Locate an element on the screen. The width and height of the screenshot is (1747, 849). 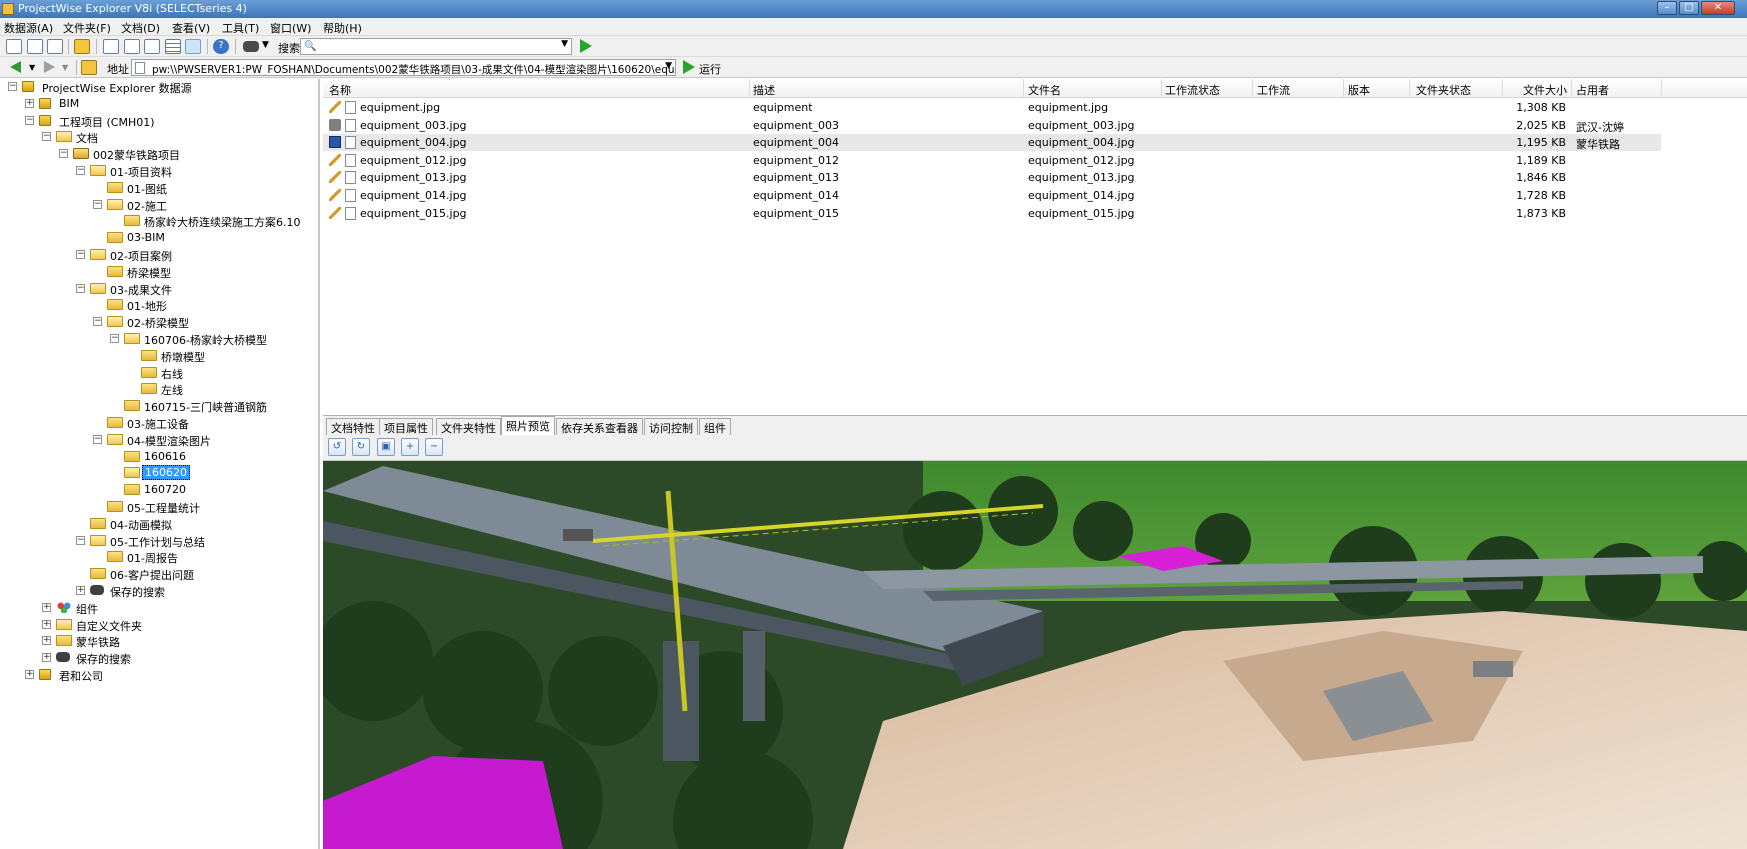
rotate-left-icon: ↺ is located at coordinates (337, 447).